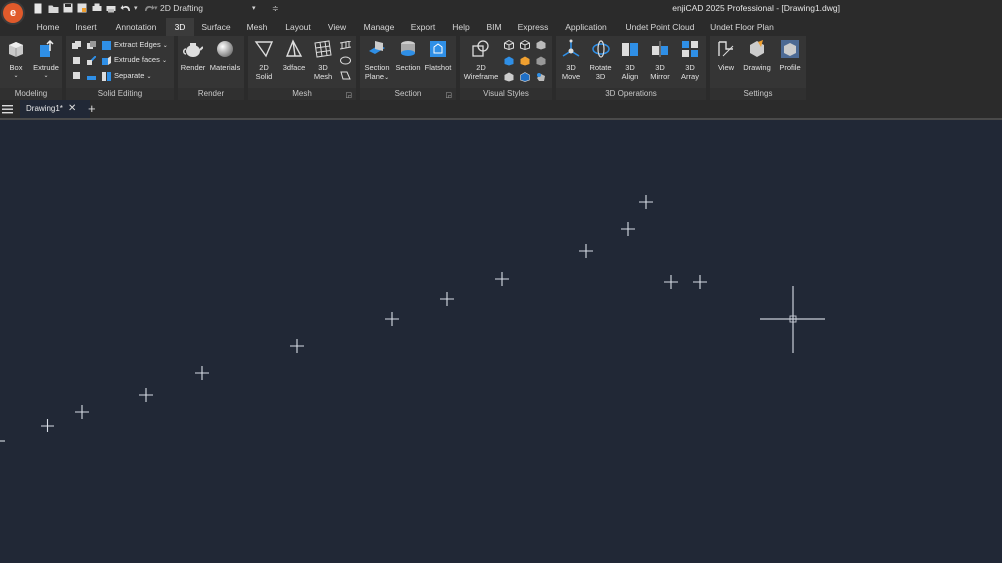  I want to click on tab-view: View, so click(337, 27).